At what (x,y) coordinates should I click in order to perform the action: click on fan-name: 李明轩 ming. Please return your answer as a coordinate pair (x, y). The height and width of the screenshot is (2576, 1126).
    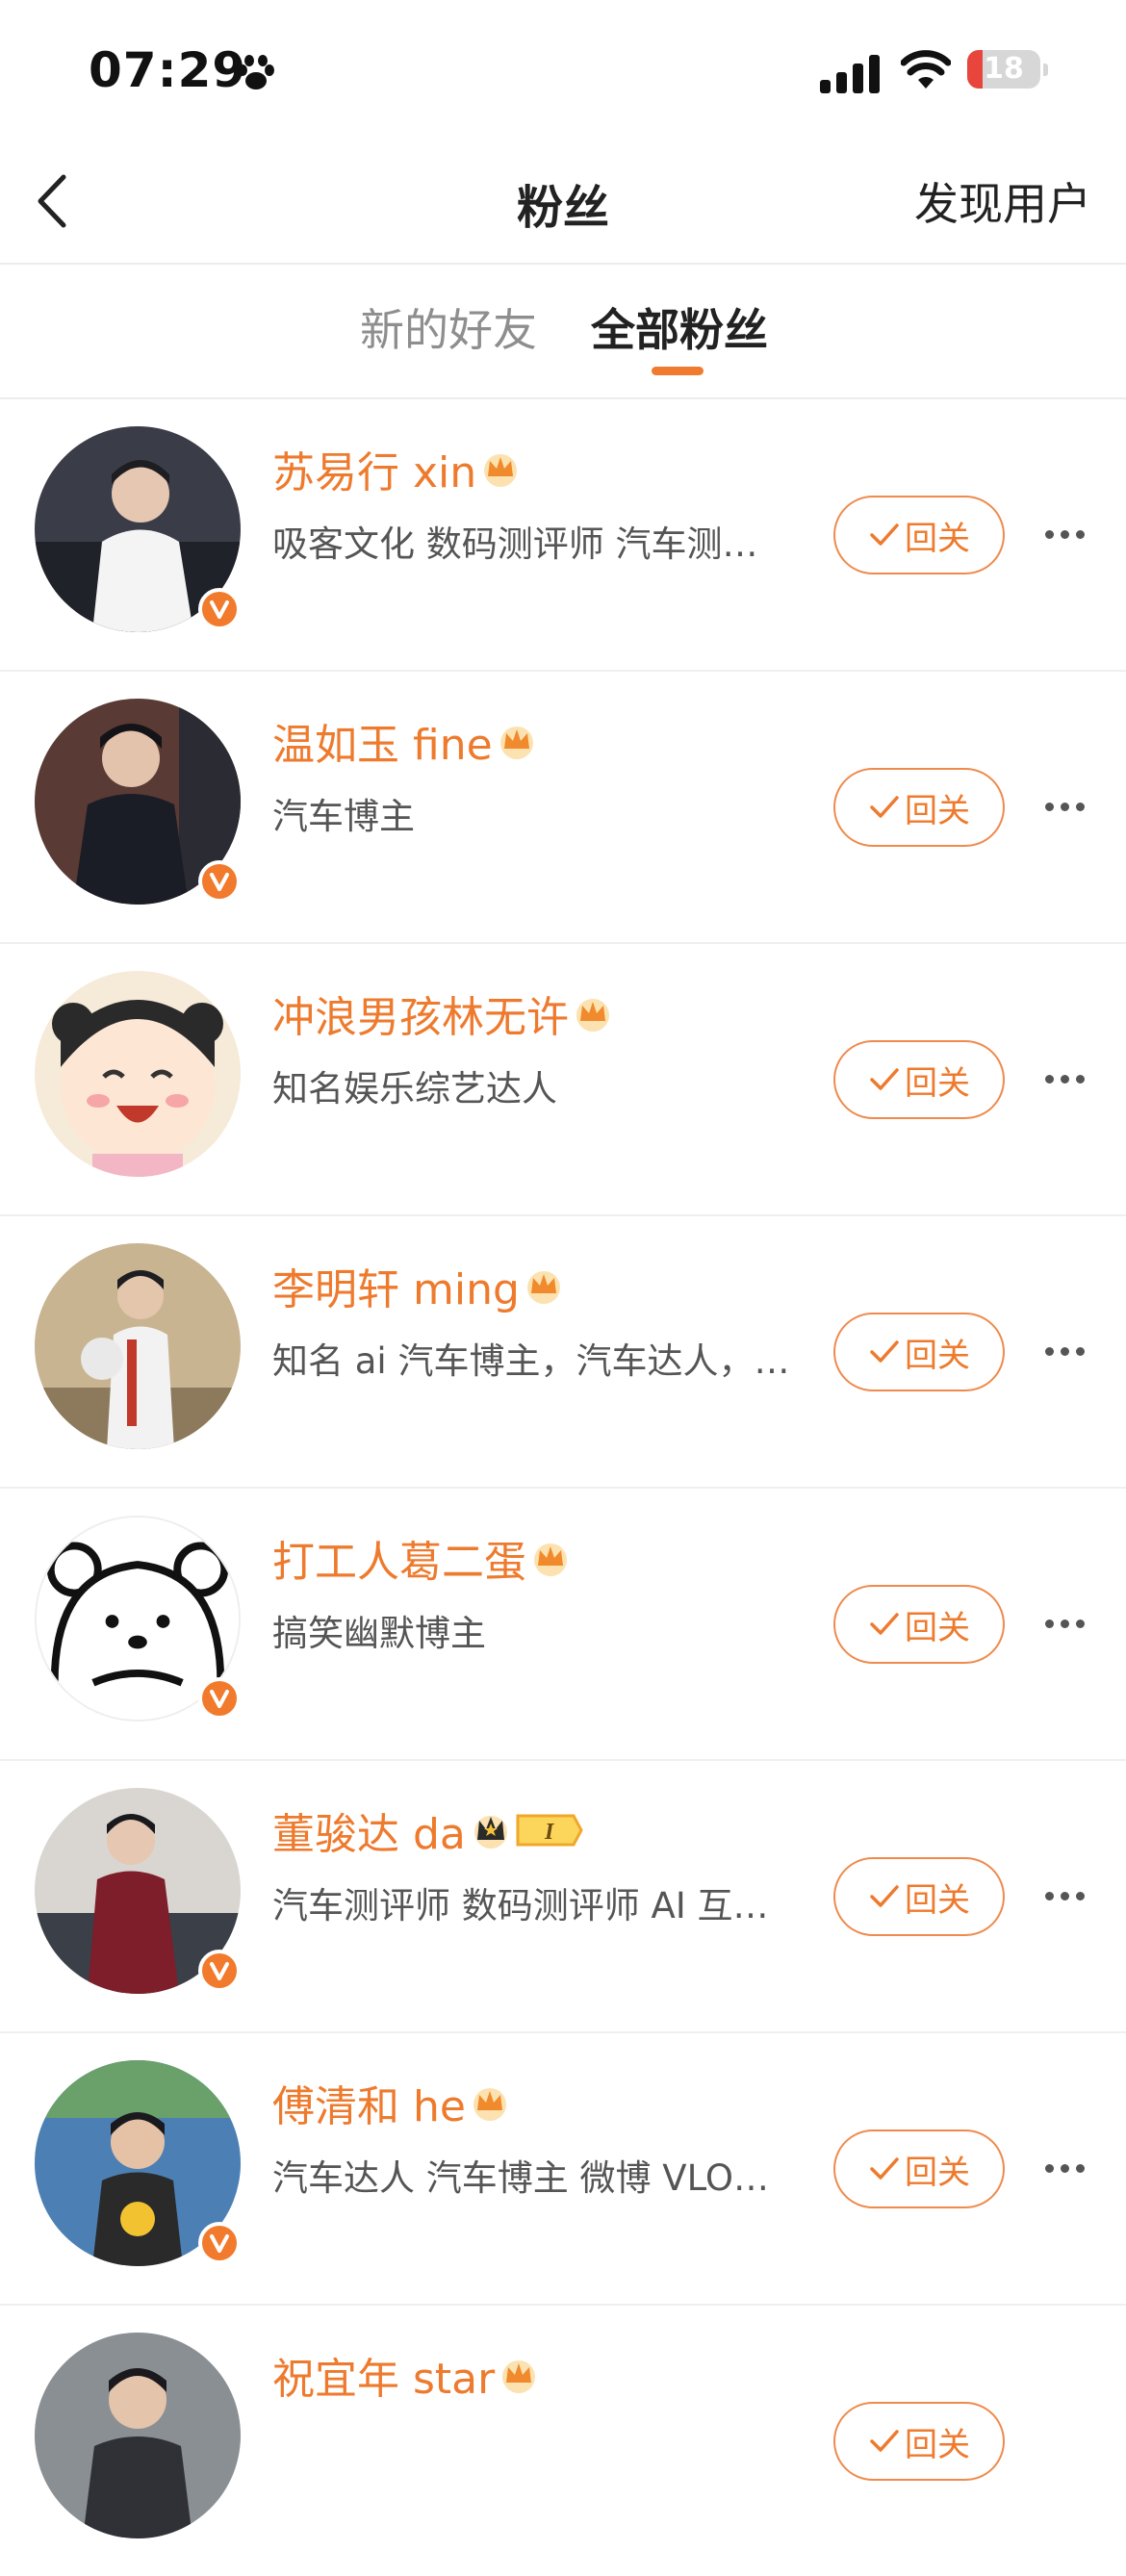
    Looking at the image, I should click on (418, 1285).